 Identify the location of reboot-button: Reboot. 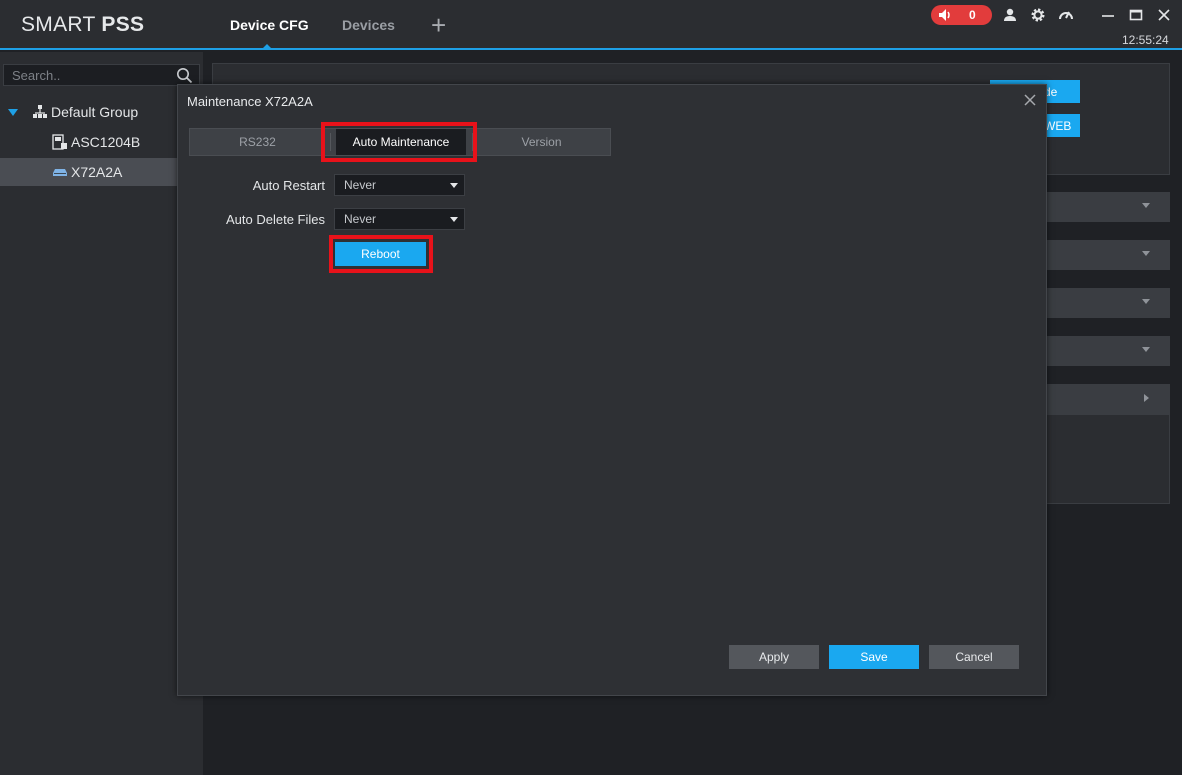
(380, 254).